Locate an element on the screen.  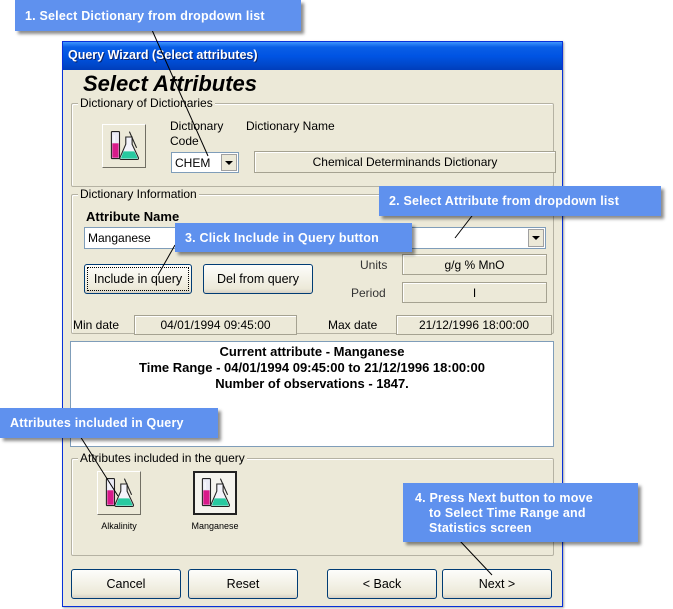
attribute-name-label: Attribute Name is located at coordinates (133, 216).